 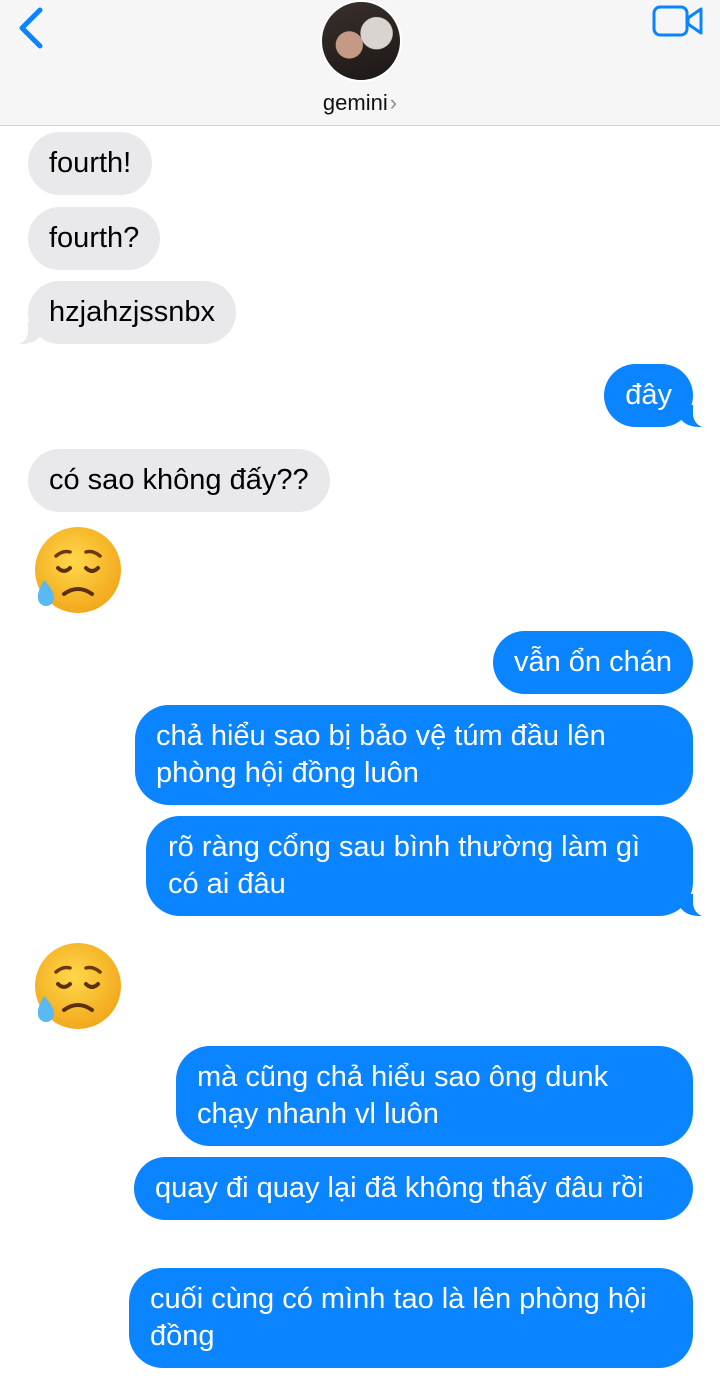 I want to click on message-text: có sao không đấy??, so click(x=179, y=480).